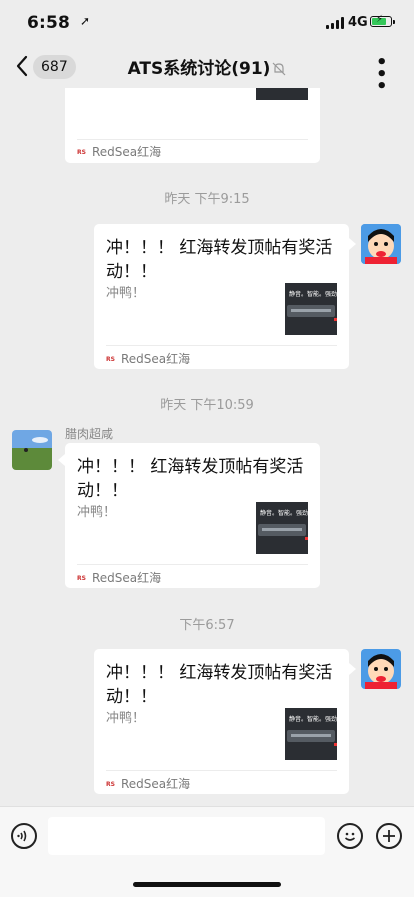 The image size is (414, 897). Describe the element at coordinates (24, 836) in the screenshot. I see `voice-input-icon` at that location.